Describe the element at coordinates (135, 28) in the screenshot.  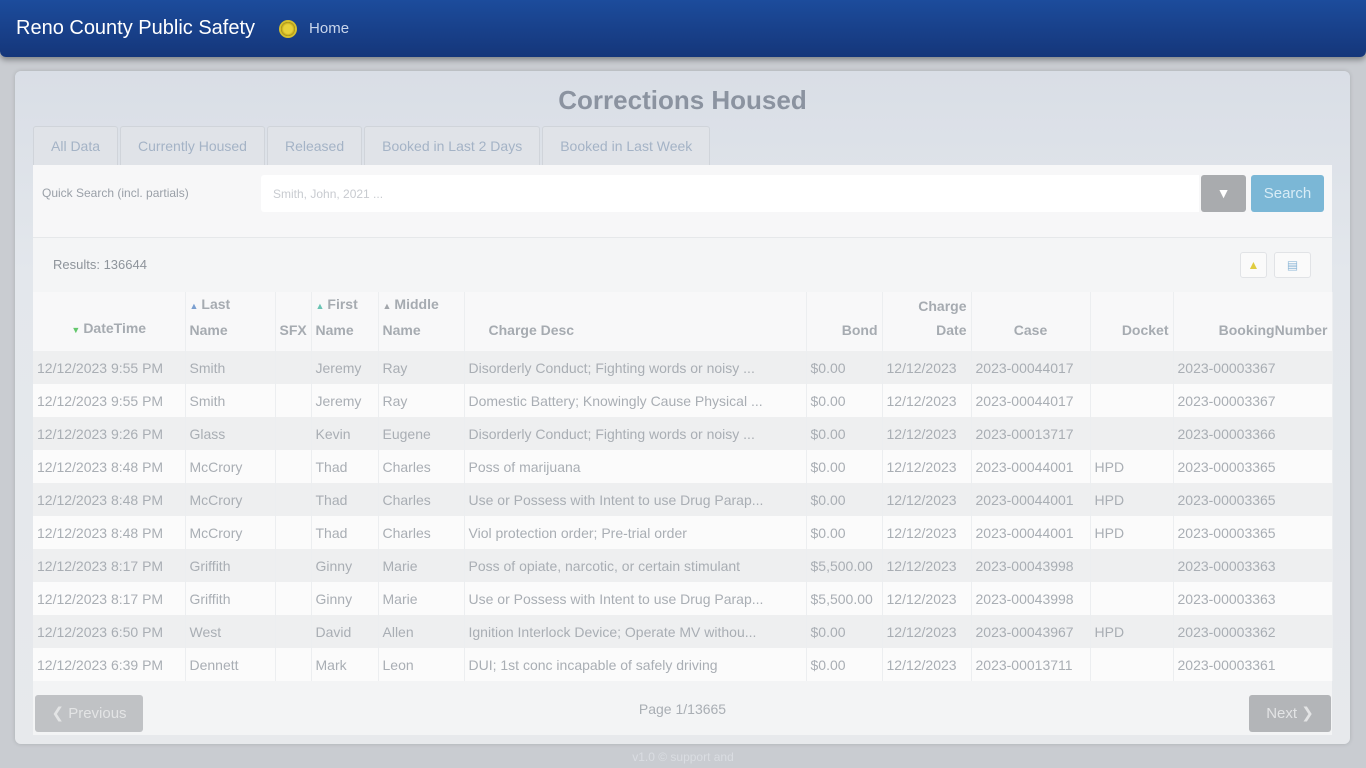
I see `brand-title: Reno County Public Safety` at that location.